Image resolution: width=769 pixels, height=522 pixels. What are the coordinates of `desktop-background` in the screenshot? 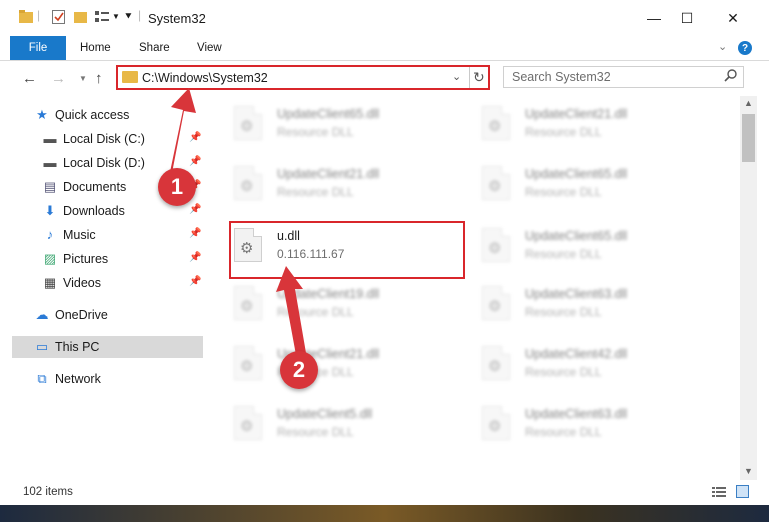 It's located at (384, 513).